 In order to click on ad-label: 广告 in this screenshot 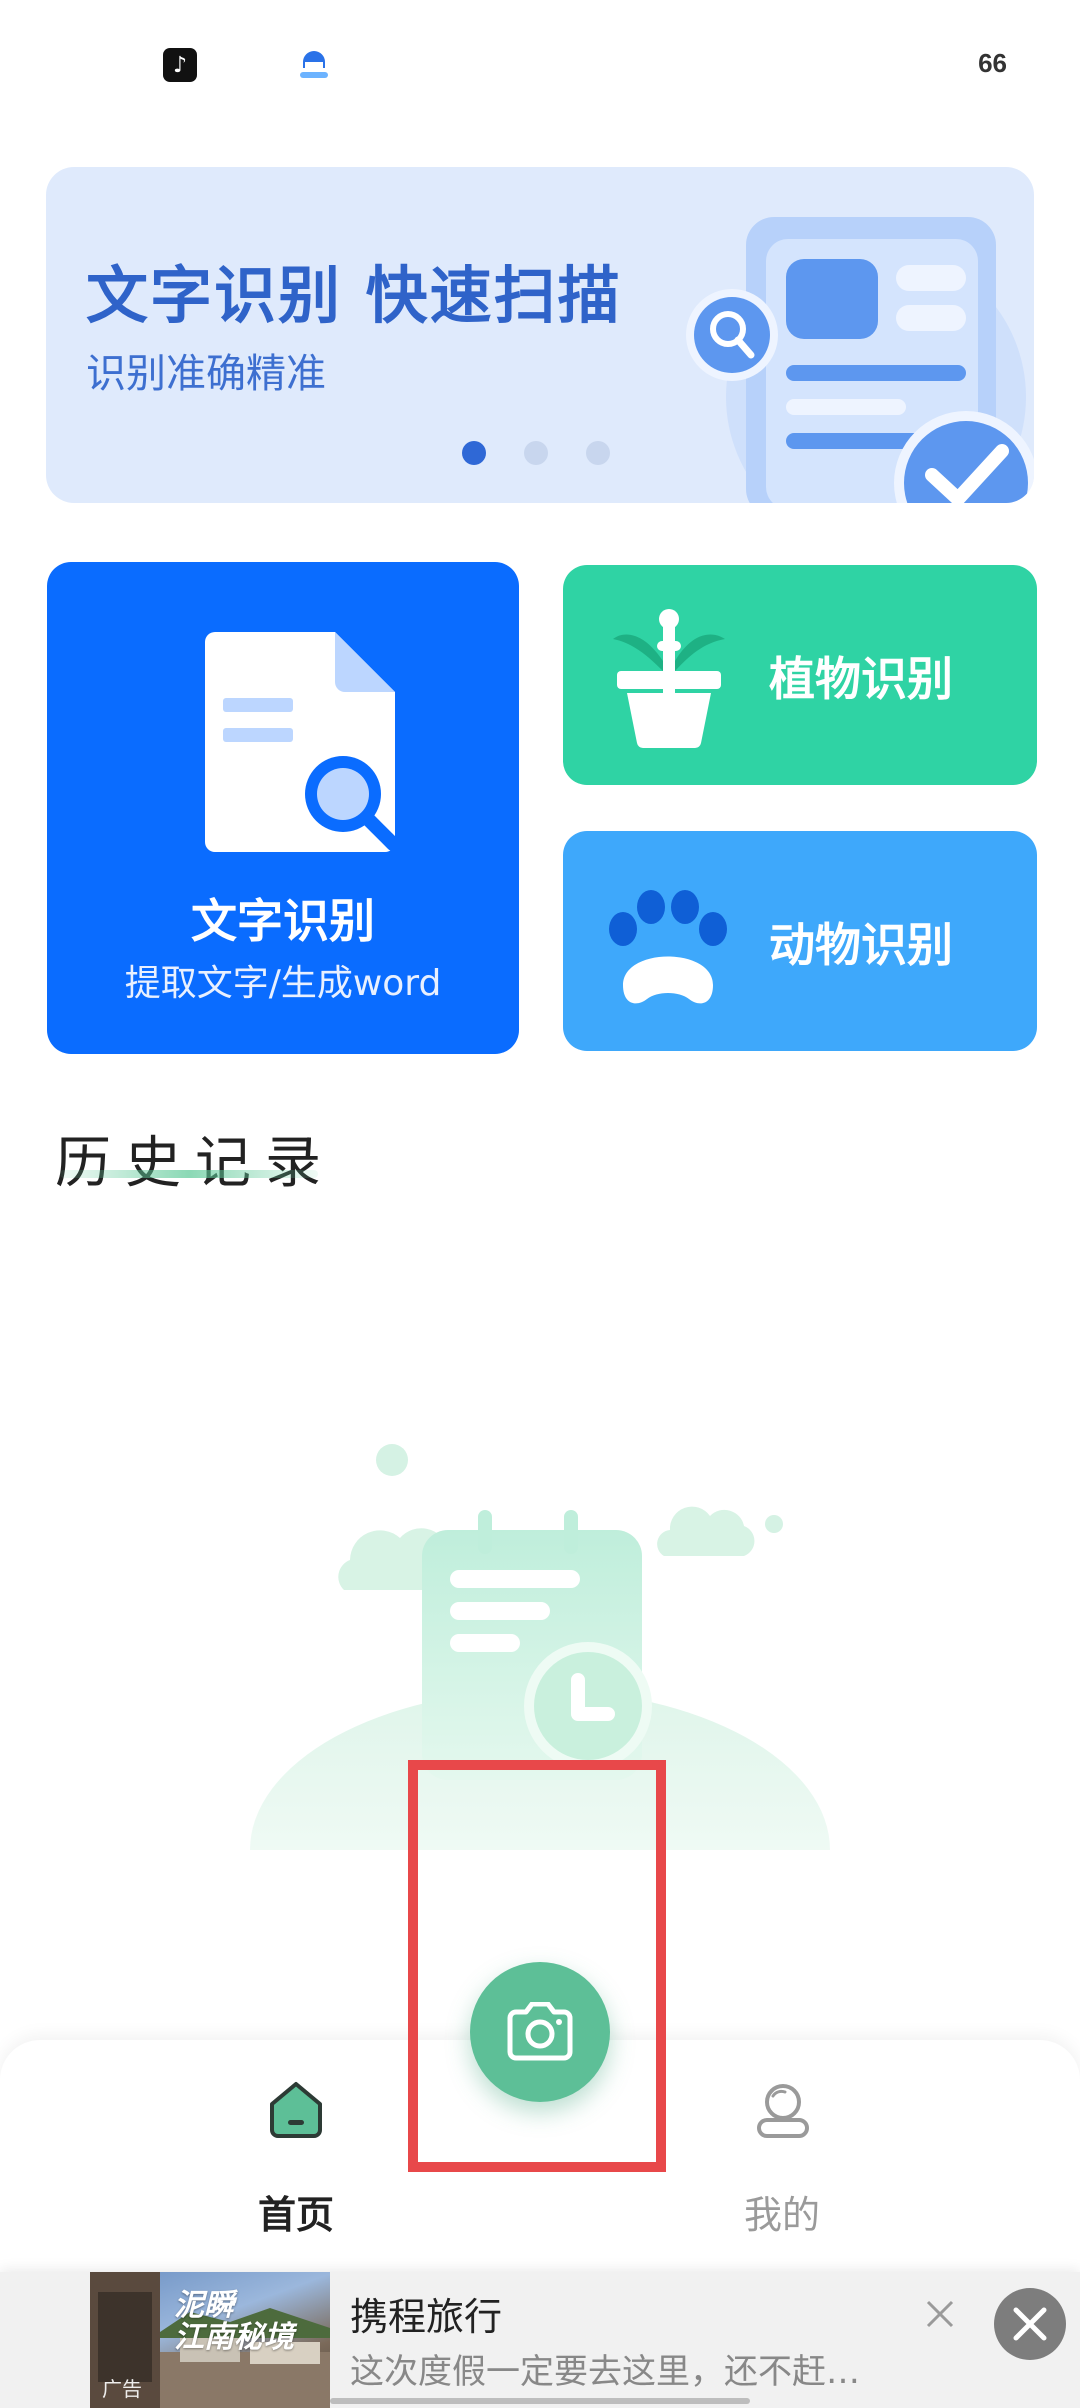, I will do `click(122, 2389)`.